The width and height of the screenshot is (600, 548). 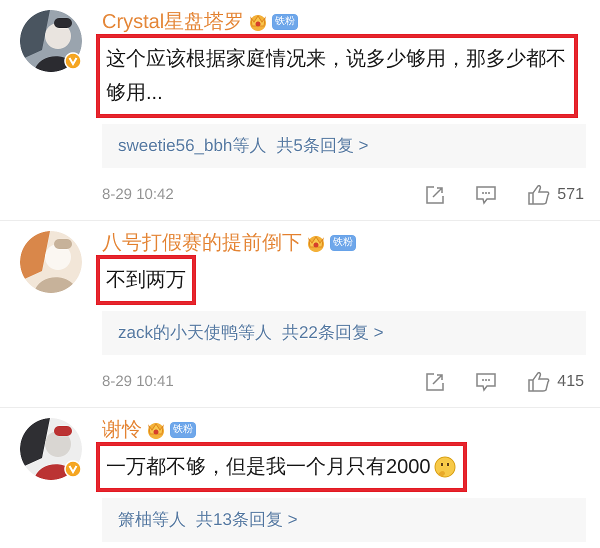 What do you see at coordinates (192, 146) in the screenshot?
I see `reply-users: sweetie56_bbh等人` at bounding box center [192, 146].